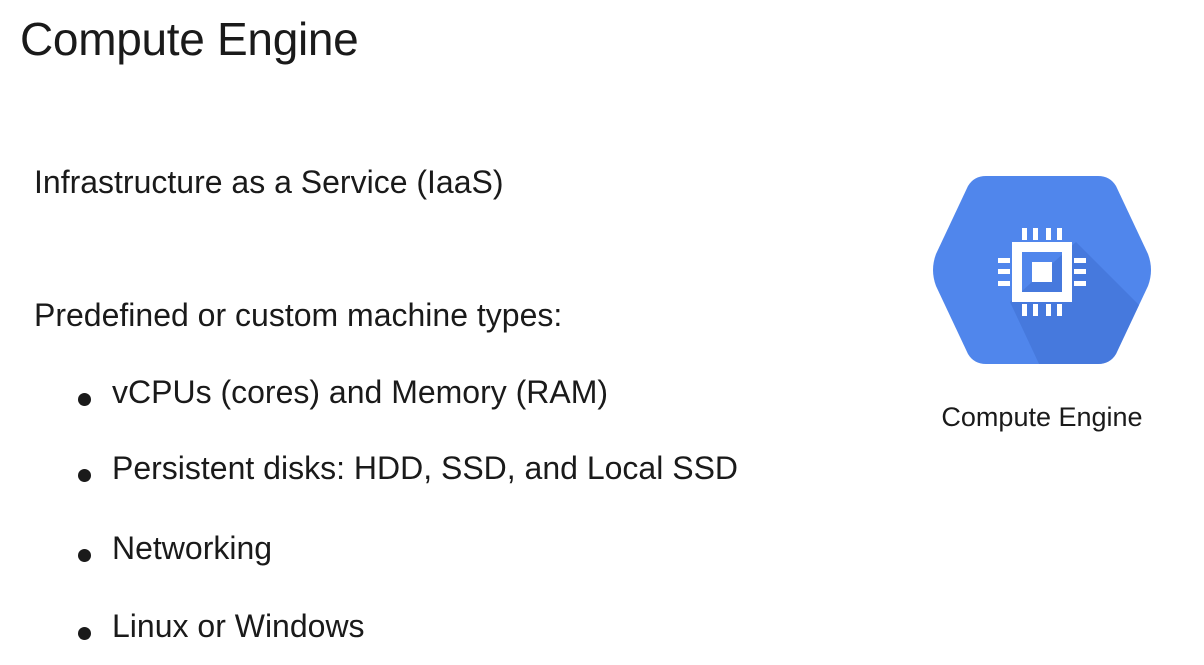 The width and height of the screenshot is (1204, 665). Describe the element at coordinates (189, 39) in the screenshot. I see `slide-title: Compute Engine` at that location.